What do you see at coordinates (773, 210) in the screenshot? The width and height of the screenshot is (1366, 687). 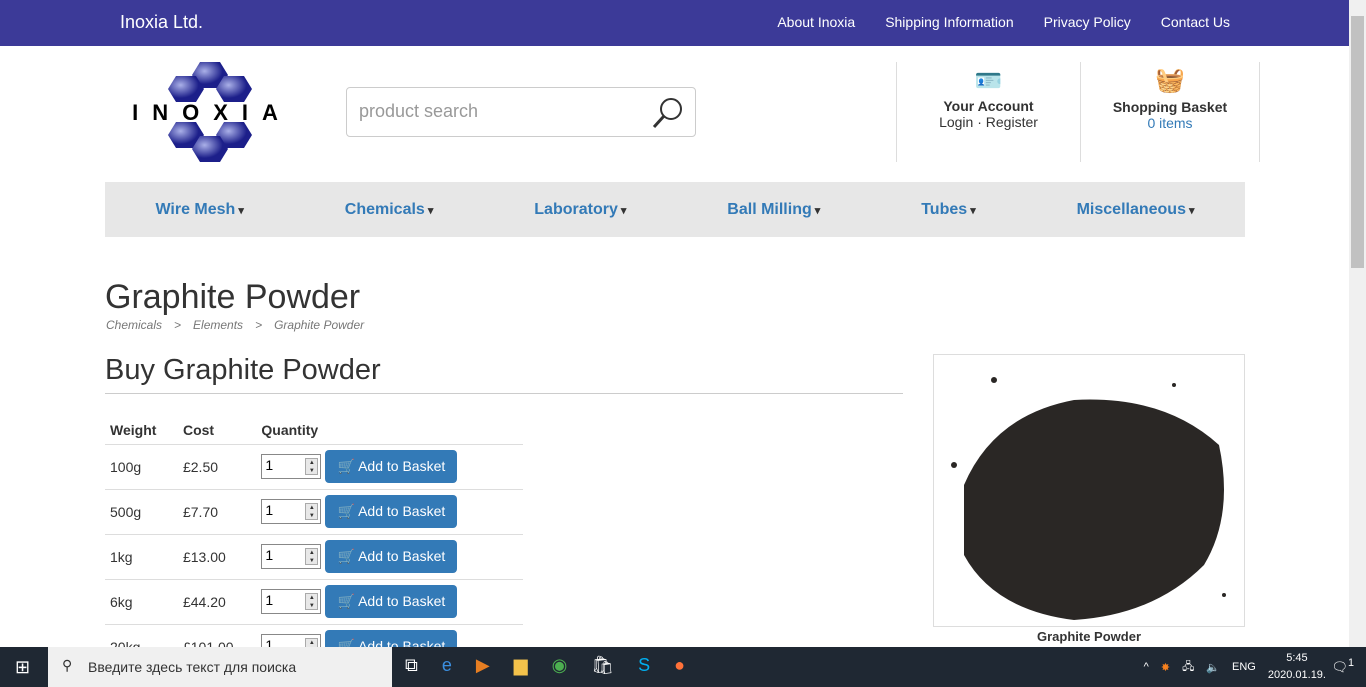 I see `nav-ball-milling: Ball Milling` at bounding box center [773, 210].